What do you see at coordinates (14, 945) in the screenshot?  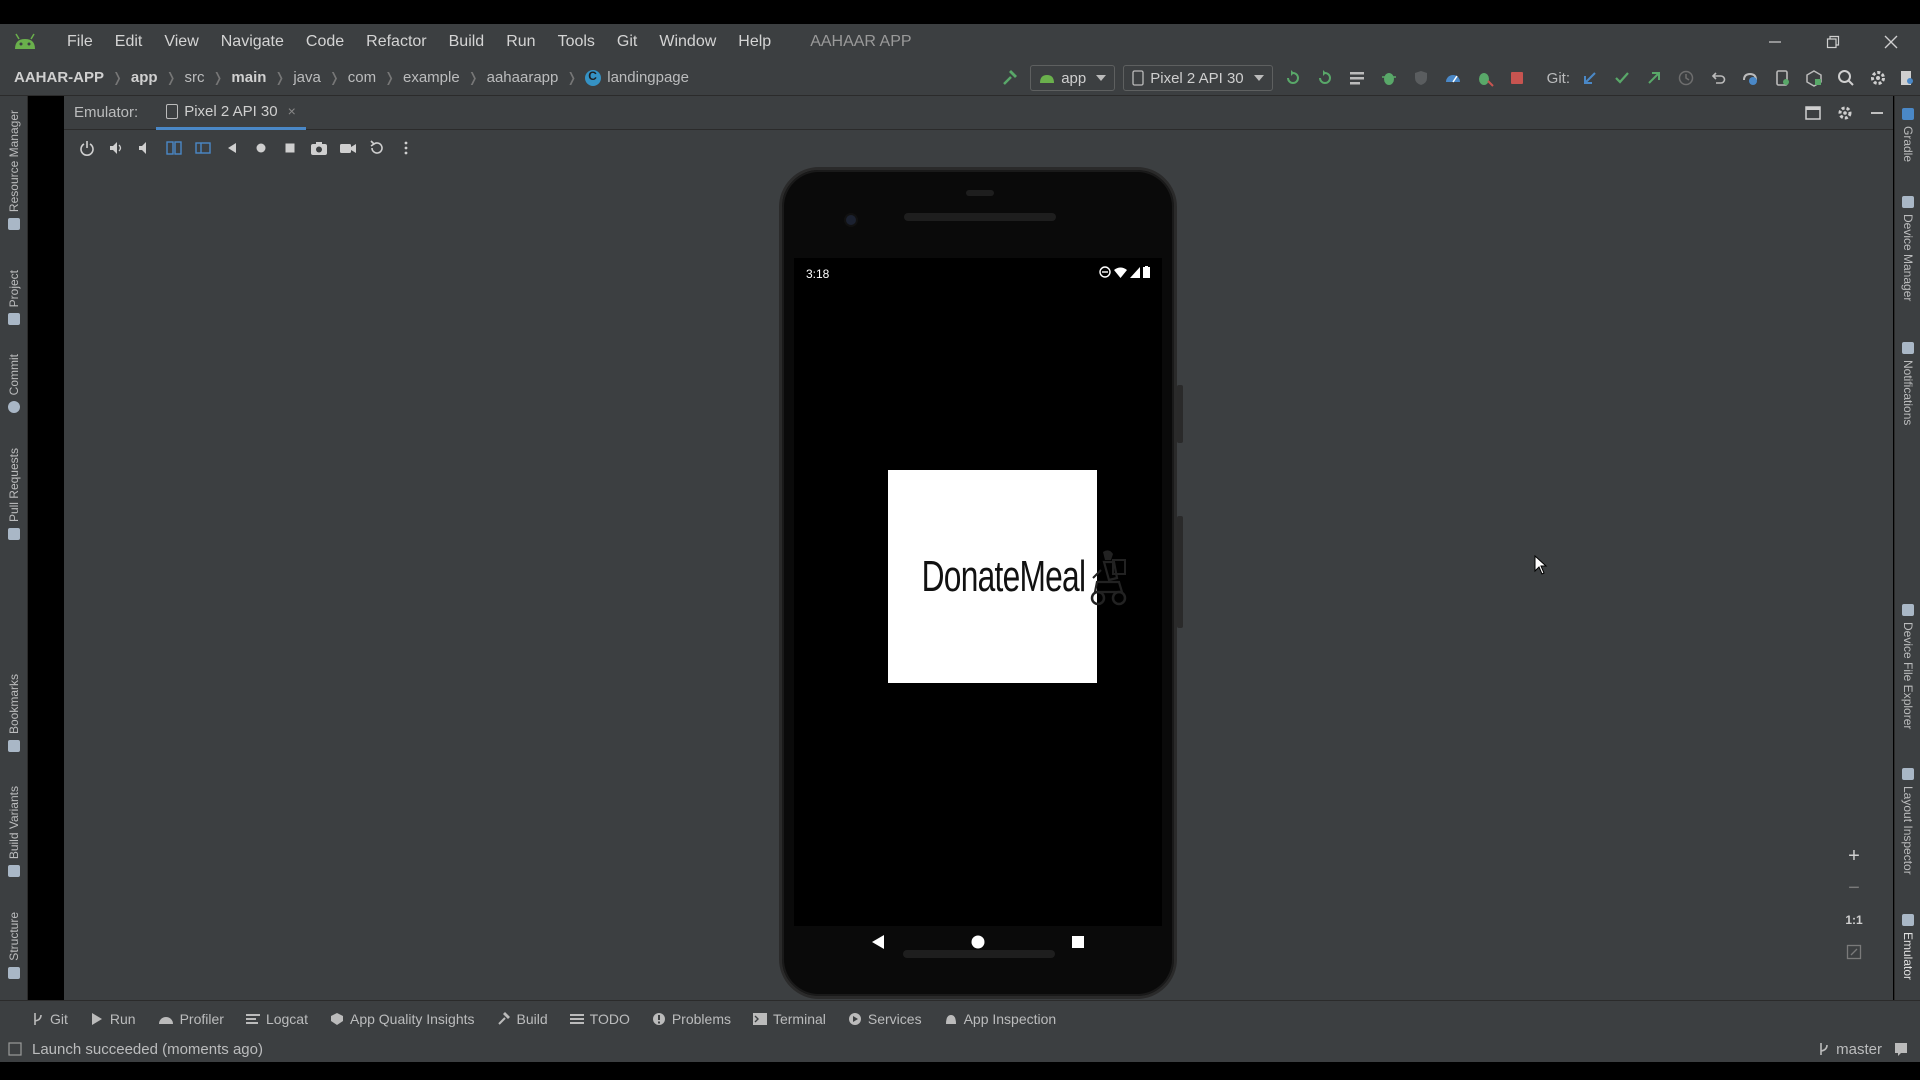 I see `tool-tab-structure: Structure` at bounding box center [14, 945].